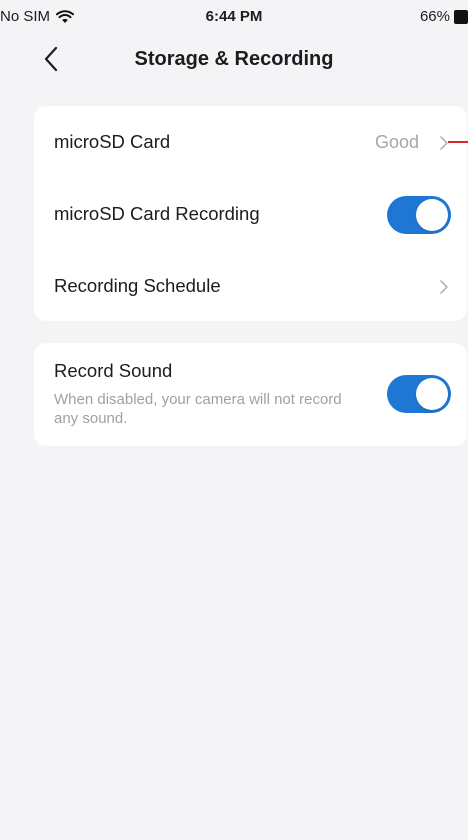 The height and width of the screenshot is (840, 468). Describe the element at coordinates (65, 16) in the screenshot. I see `wifi-icon` at that location.